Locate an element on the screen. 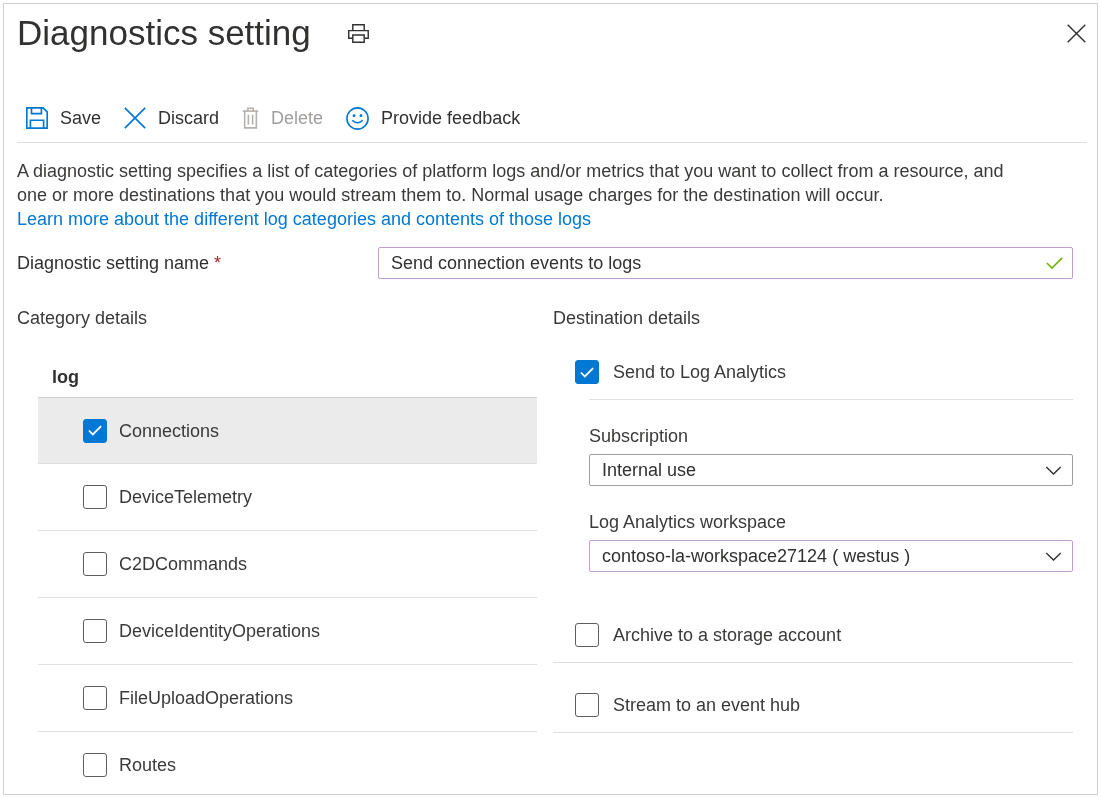 The image size is (1101, 798). section-heading: Destination details is located at coordinates (627, 318).